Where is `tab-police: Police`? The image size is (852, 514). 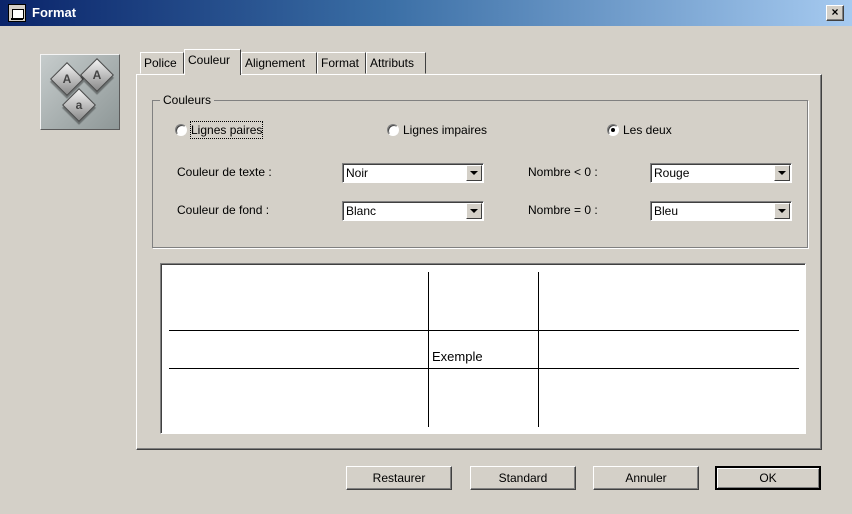
tab-police: Police is located at coordinates (162, 63).